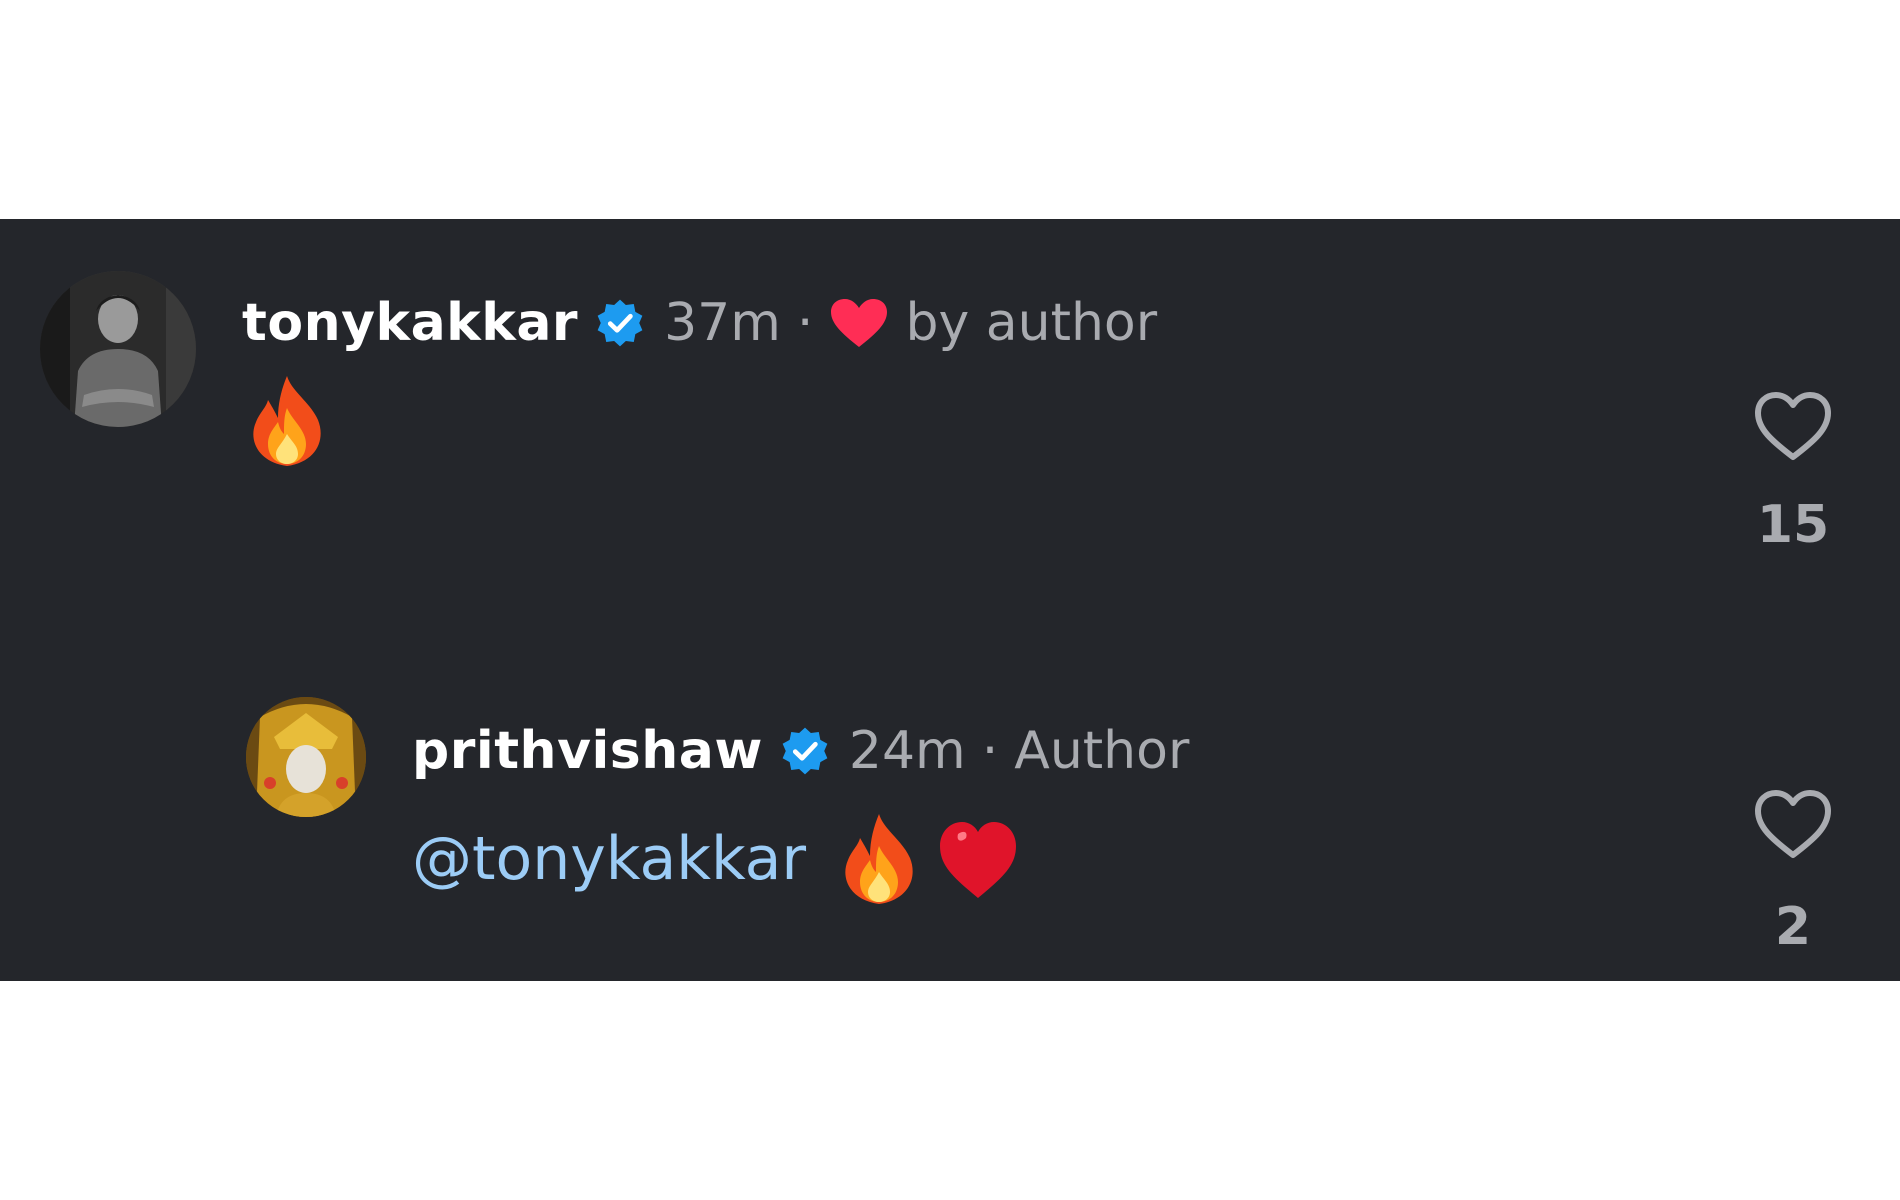 The height and width of the screenshot is (1200, 1900). What do you see at coordinates (1031, 323) in the screenshot?
I see `liked-by-author-label: by author` at bounding box center [1031, 323].